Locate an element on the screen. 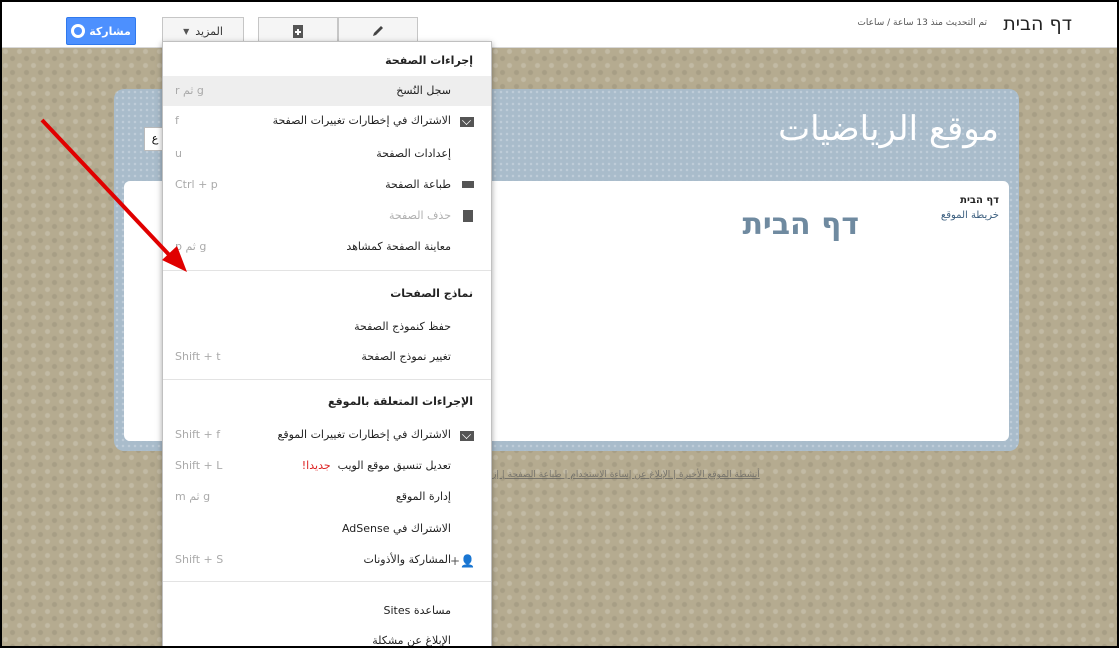 Image resolution: width=1119 pixels, height=648 pixels. menu-item-revision-history: سجل النُسخ r ثم g is located at coordinates (327, 91).